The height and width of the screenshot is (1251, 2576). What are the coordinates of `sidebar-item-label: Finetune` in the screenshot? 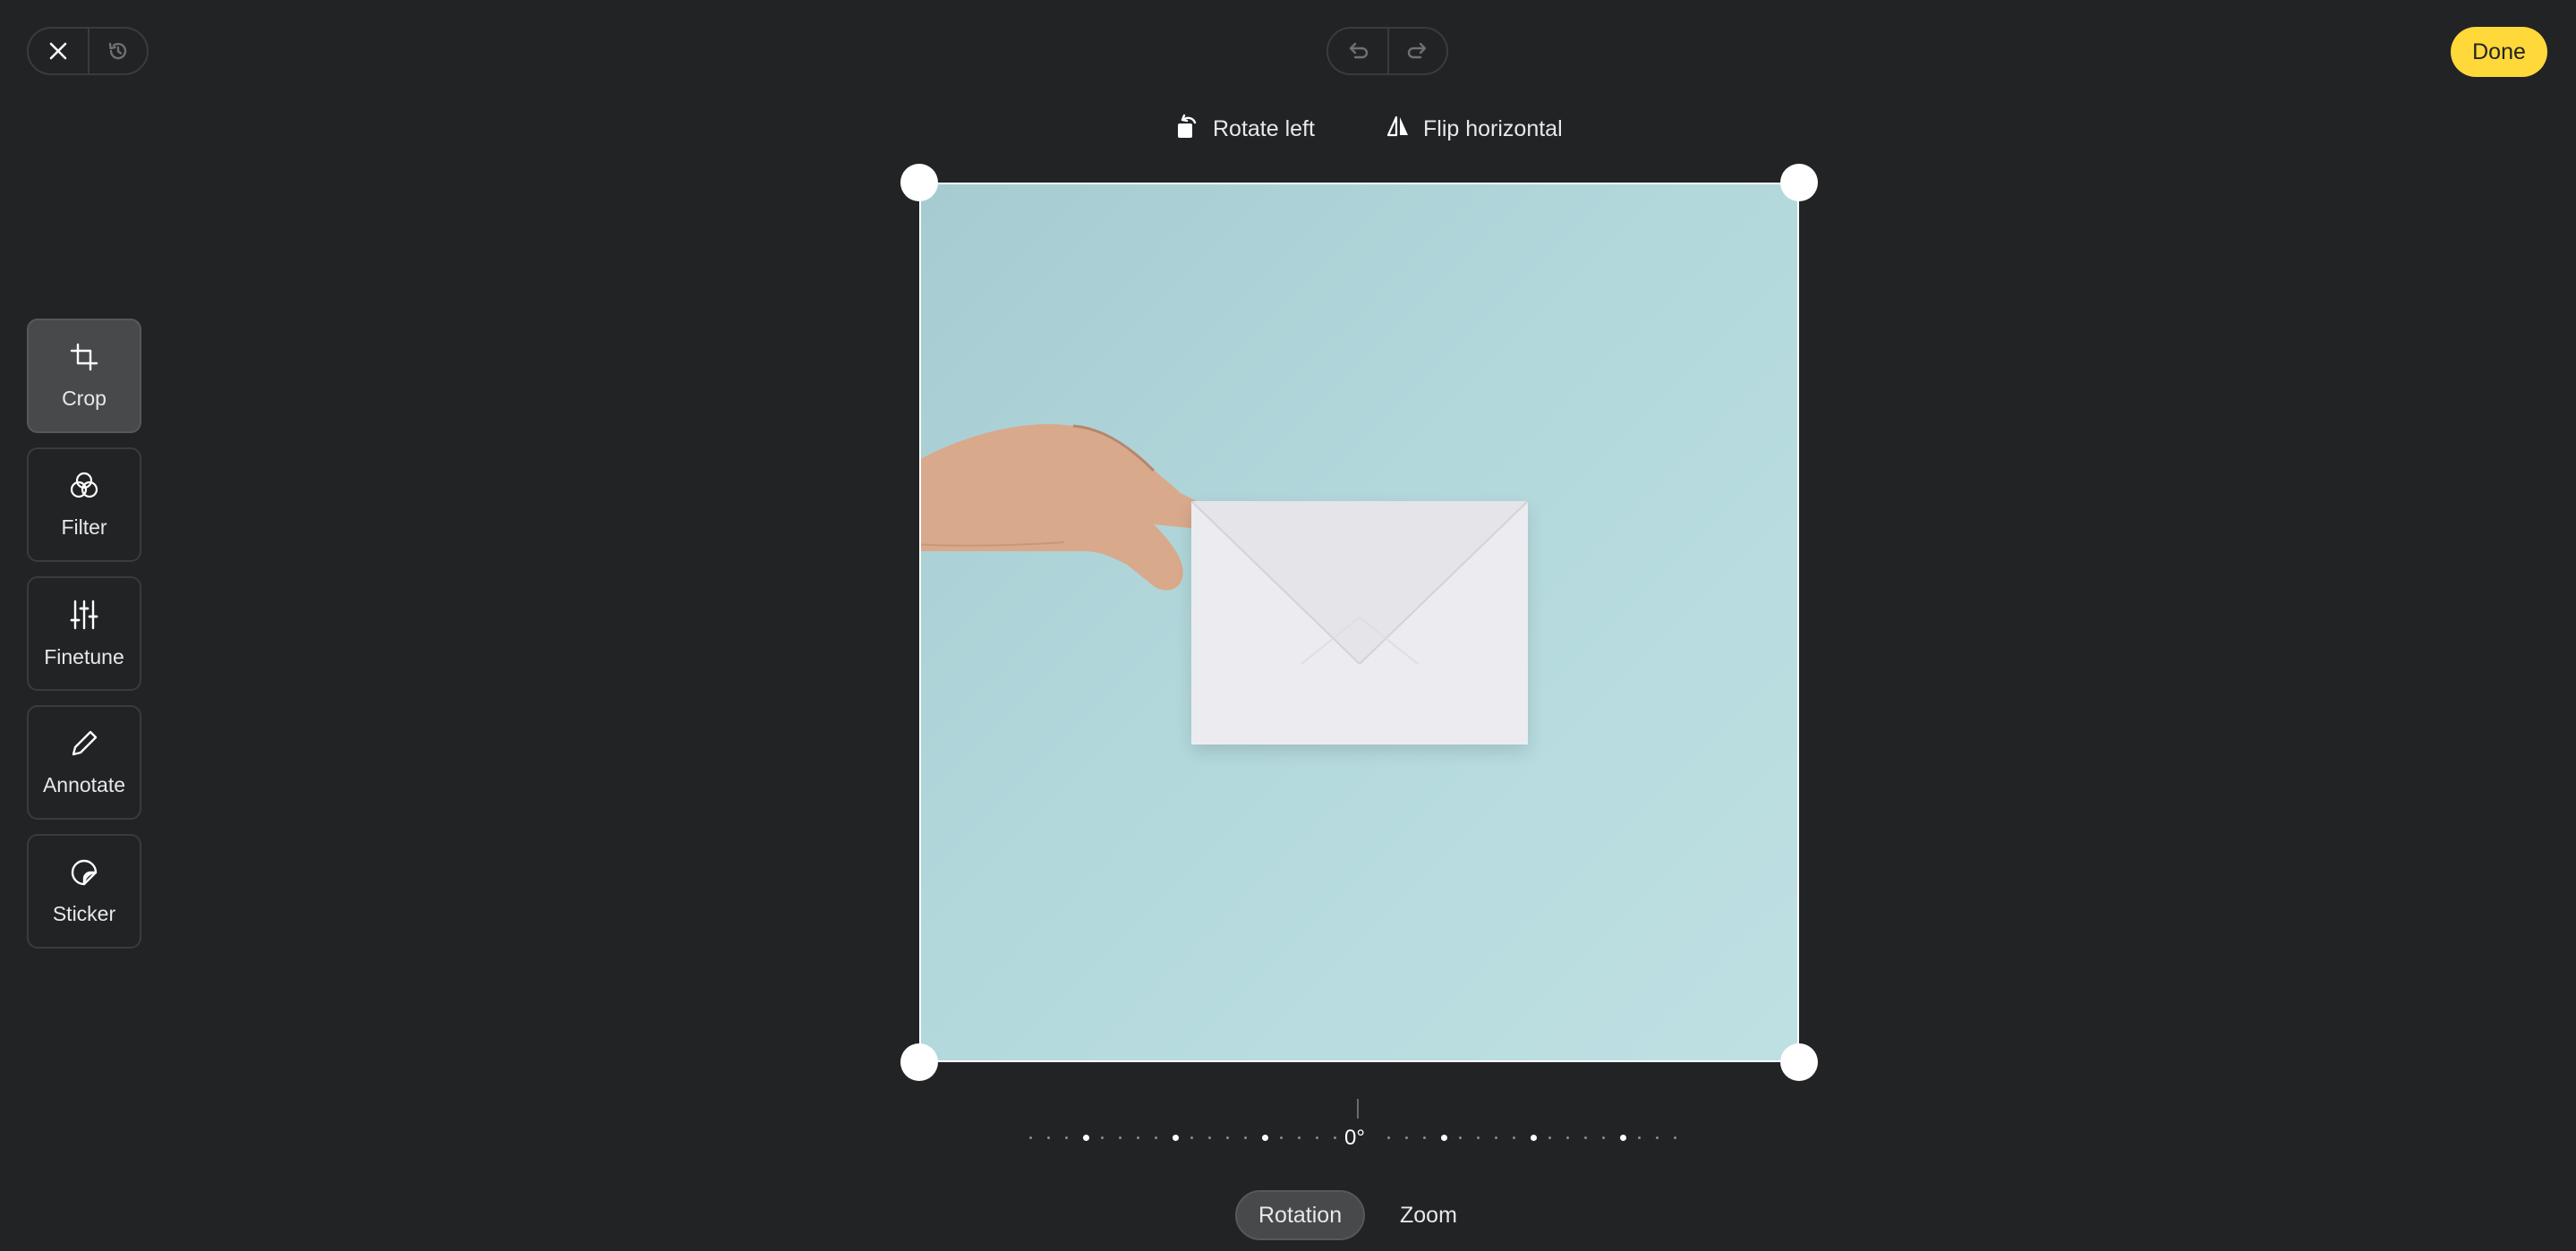 It's located at (84, 656).